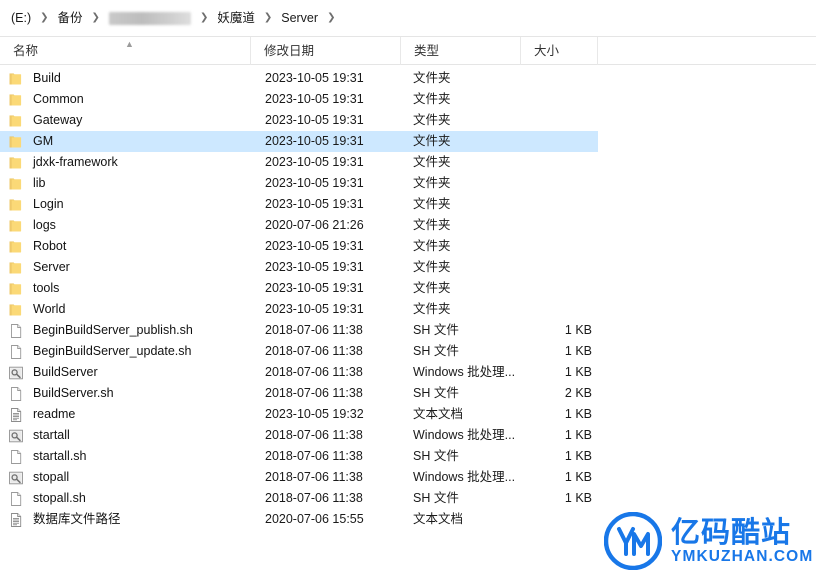  What do you see at coordinates (460, 50) in the screenshot?
I see `column-header-type: 类型` at bounding box center [460, 50].